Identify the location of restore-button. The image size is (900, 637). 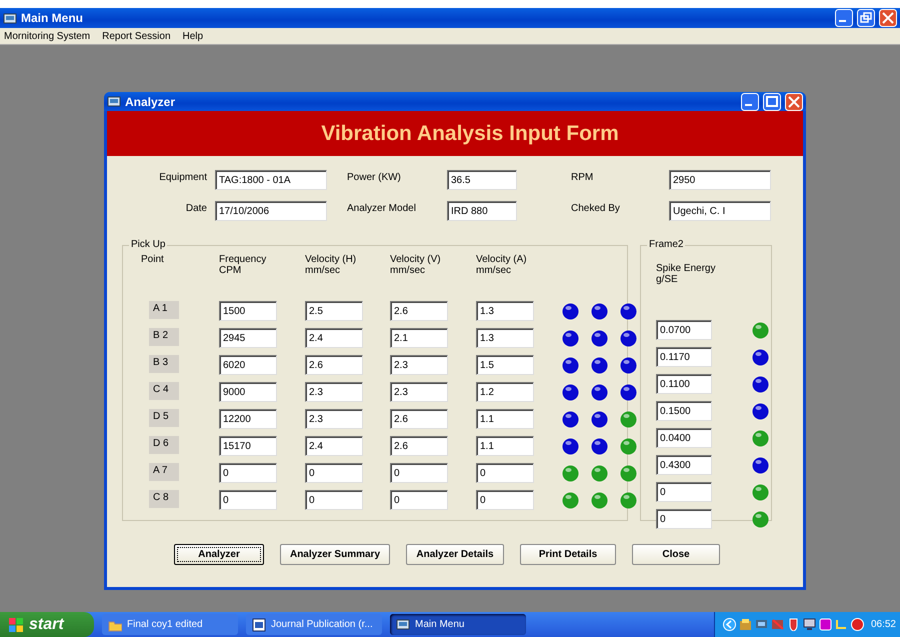
(866, 18).